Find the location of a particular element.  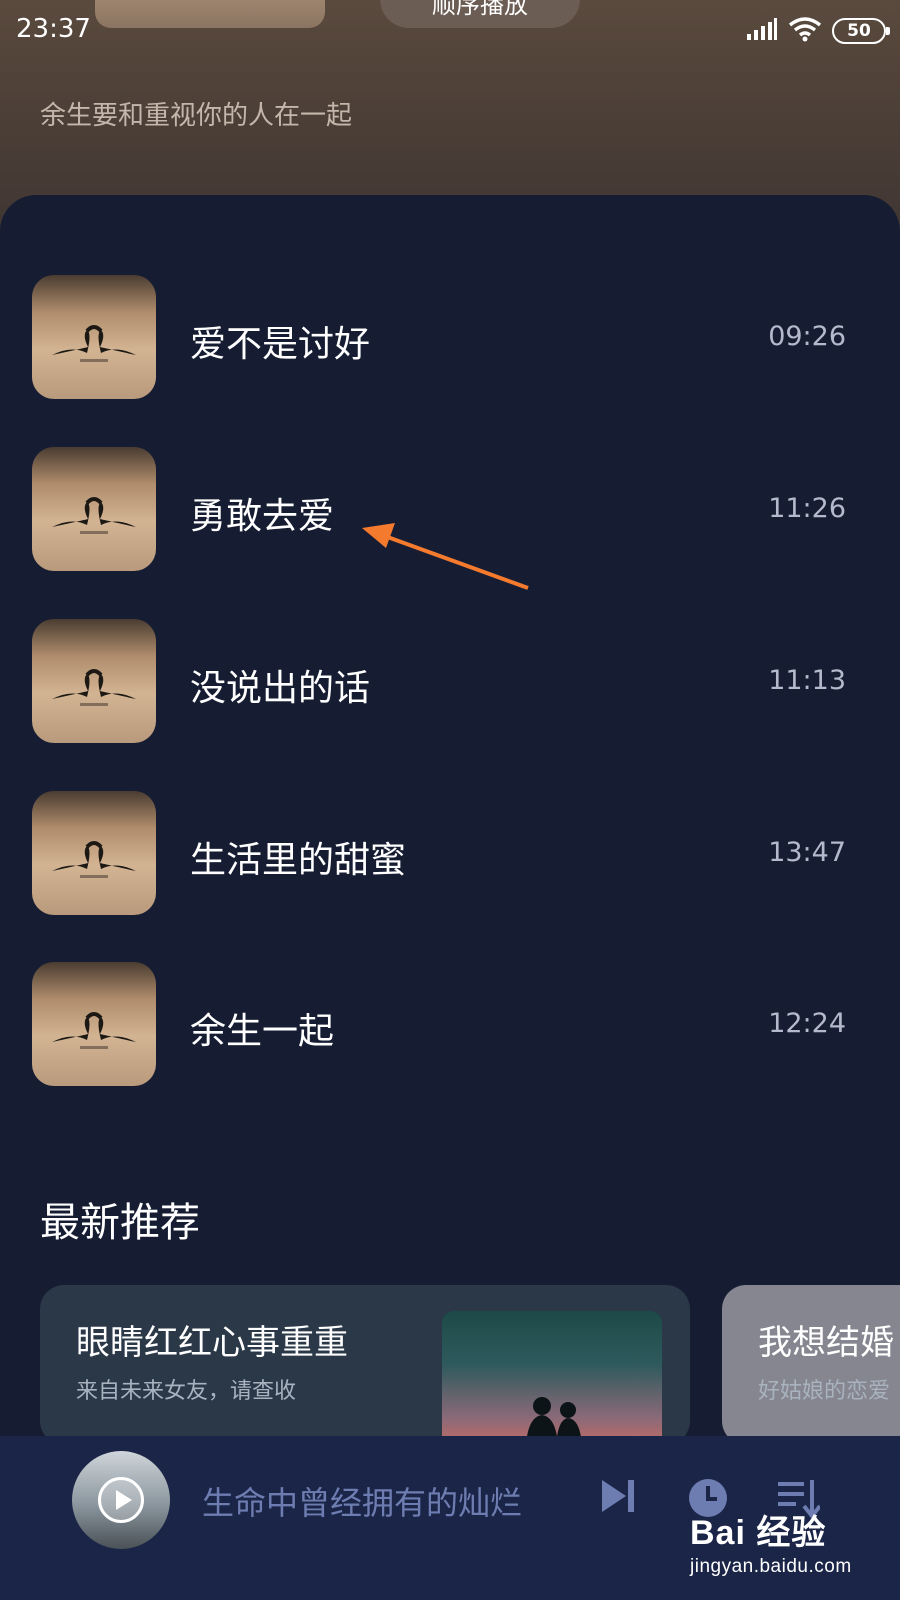

play-order-button: 顺序播放 is located at coordinates (480, 14).